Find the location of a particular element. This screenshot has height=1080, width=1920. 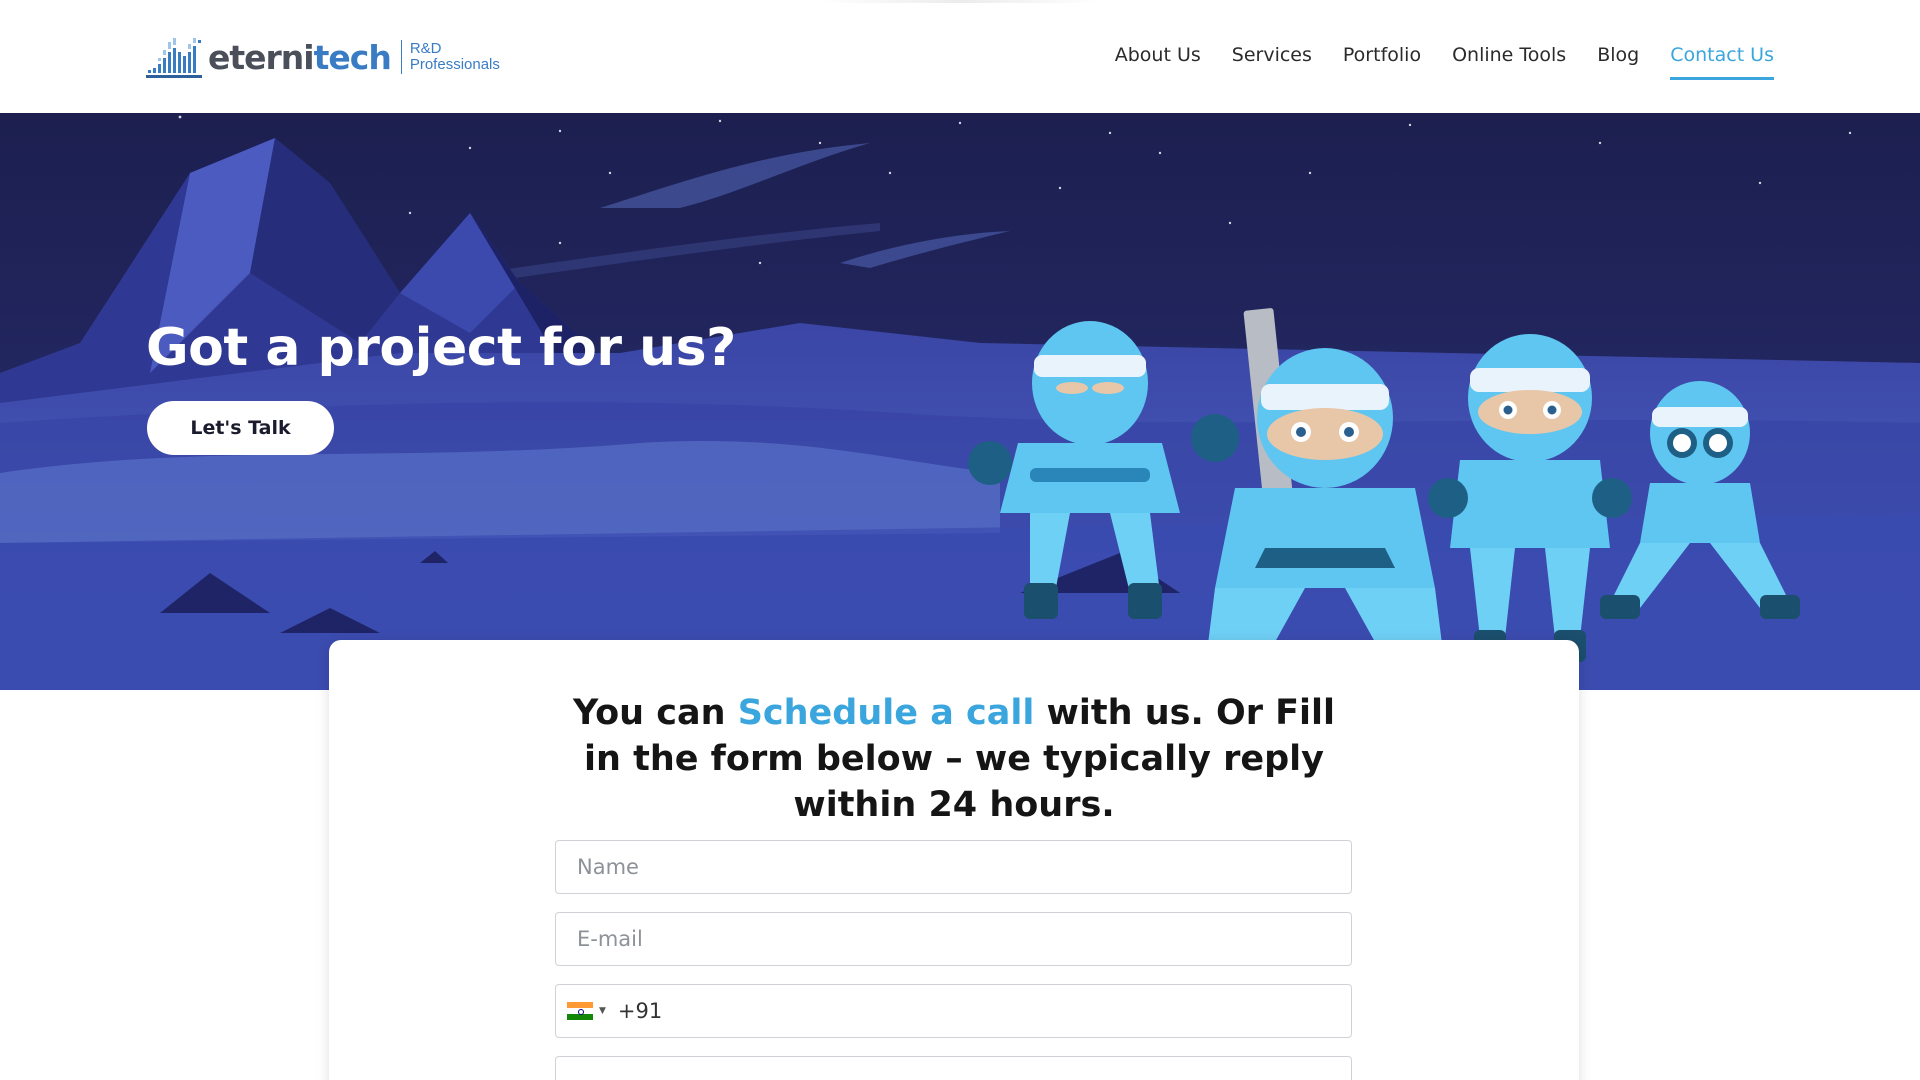

phone-field: ▼ is located at coordinates (953, 1011).